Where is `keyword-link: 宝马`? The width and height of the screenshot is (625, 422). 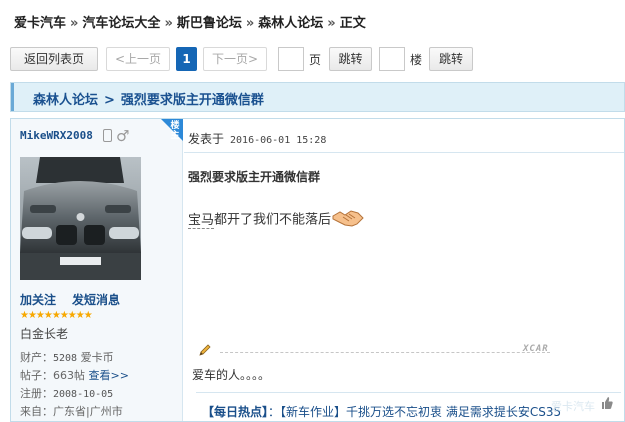
keyword-link: 宝马 is located at coordinates (201, 220).